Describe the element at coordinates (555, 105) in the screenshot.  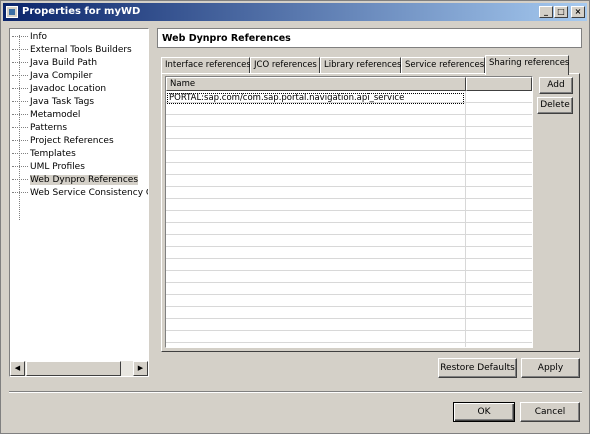
I see `delete-button: Delete` at that location.